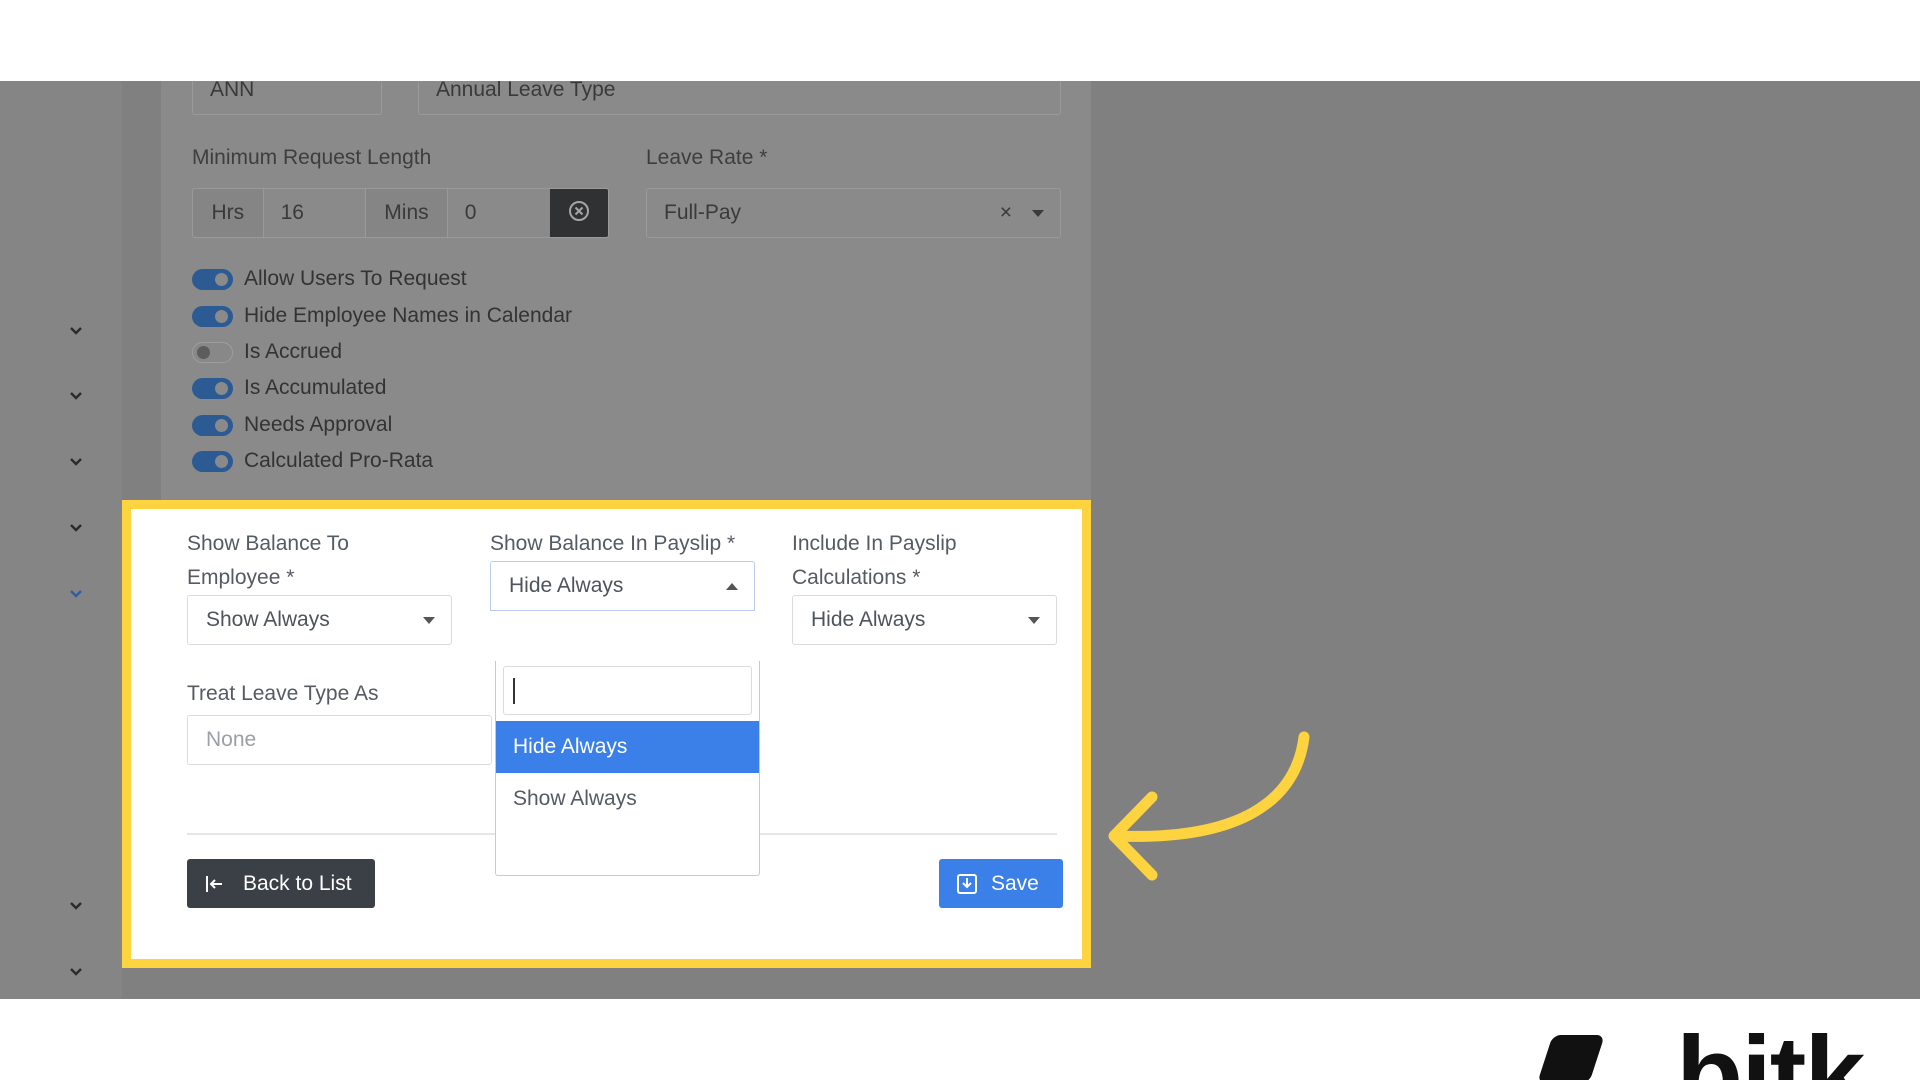  Describe the element at coordinates (739, 98) in the screenshot. I see `name-input: Annual Leave Type` at that location.